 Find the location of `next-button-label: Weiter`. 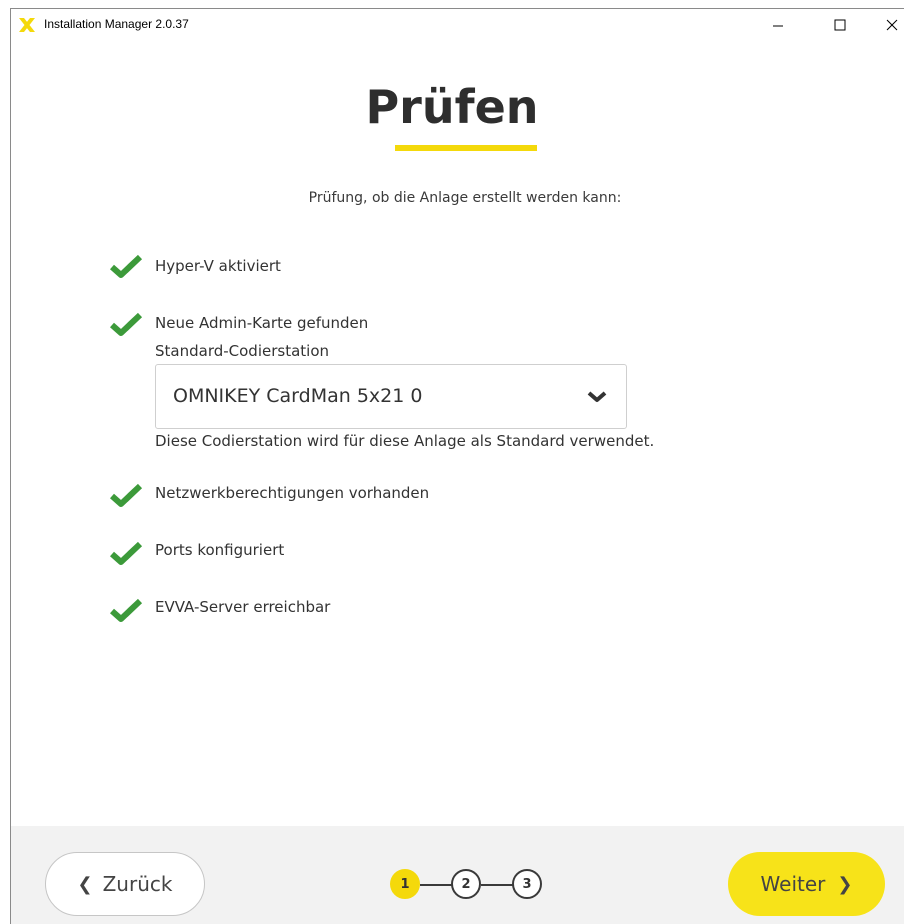

next-button-label: Weiter is located at coordinates (793, 884).